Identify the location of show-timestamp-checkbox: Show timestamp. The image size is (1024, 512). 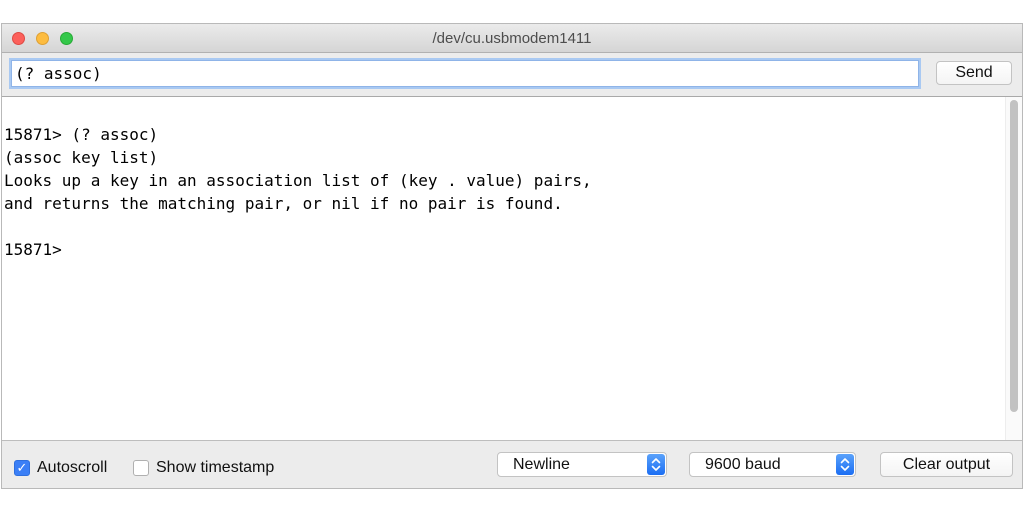
(203, 468).